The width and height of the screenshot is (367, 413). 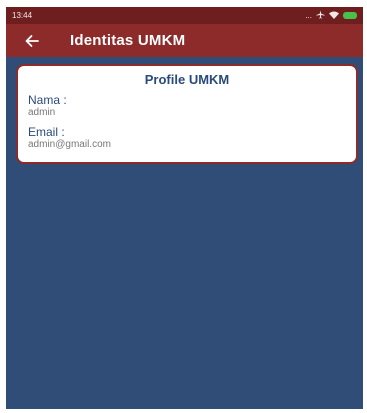 I want to click on name-label: Nama :, so click(x=47, y=100).